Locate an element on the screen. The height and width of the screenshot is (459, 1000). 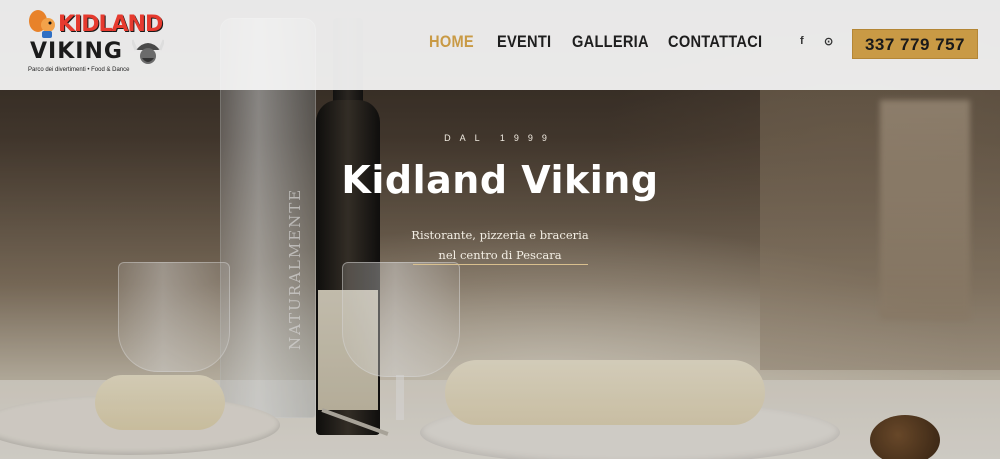
hero-divider is located at coordinates (500, 264).